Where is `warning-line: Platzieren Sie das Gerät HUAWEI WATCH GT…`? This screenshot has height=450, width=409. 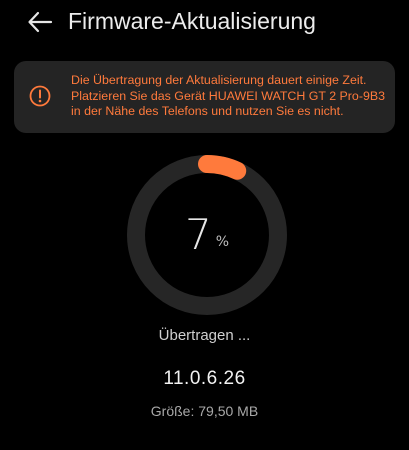 warning-line: Platzieren Sie das Gerät HUAWEI WATCH GT… is located at coordinates (228, 95).